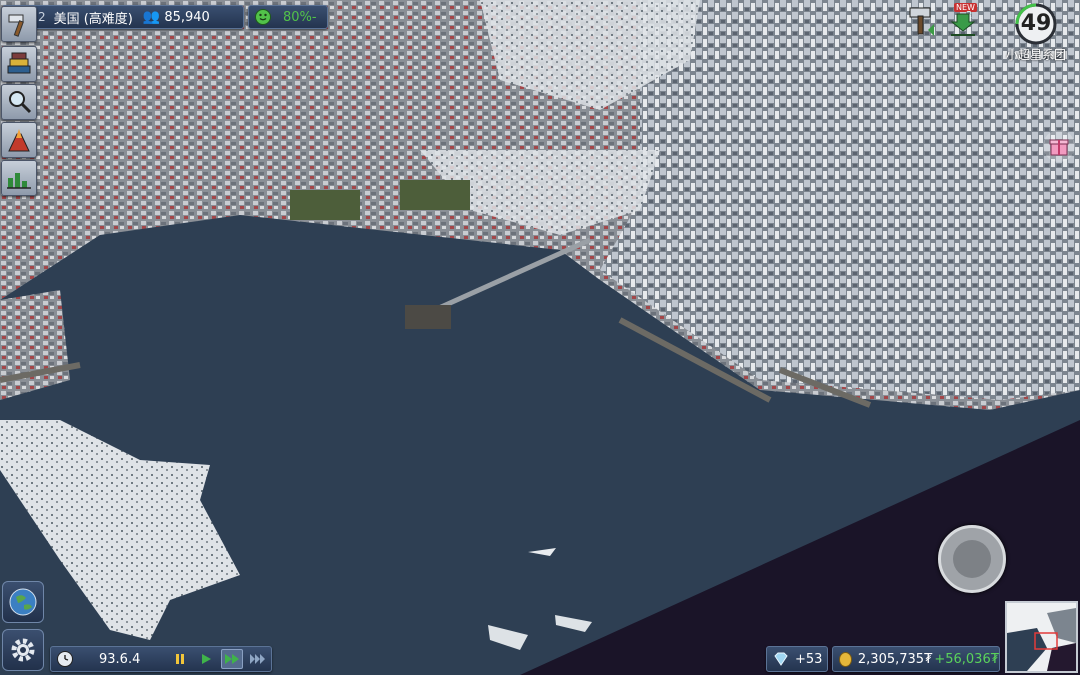  I want to click on money-pill: 2,305,735₮ +56,036₮, so click(916, 659).